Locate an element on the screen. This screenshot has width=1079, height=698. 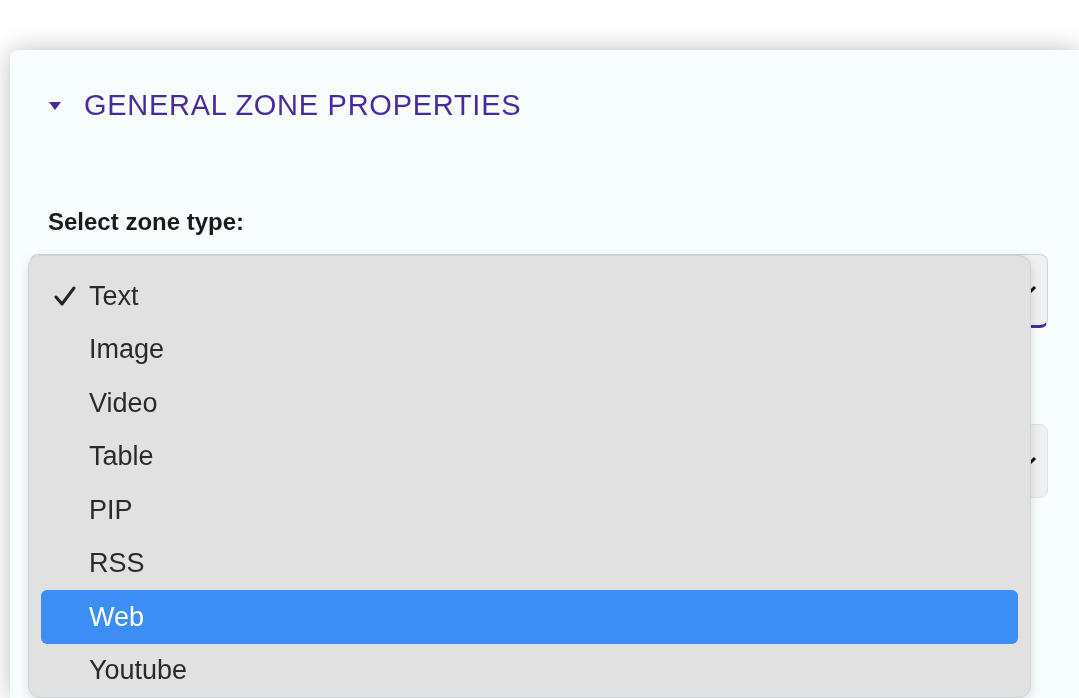
menu-item: RSS is located at coordinates (529, 563).